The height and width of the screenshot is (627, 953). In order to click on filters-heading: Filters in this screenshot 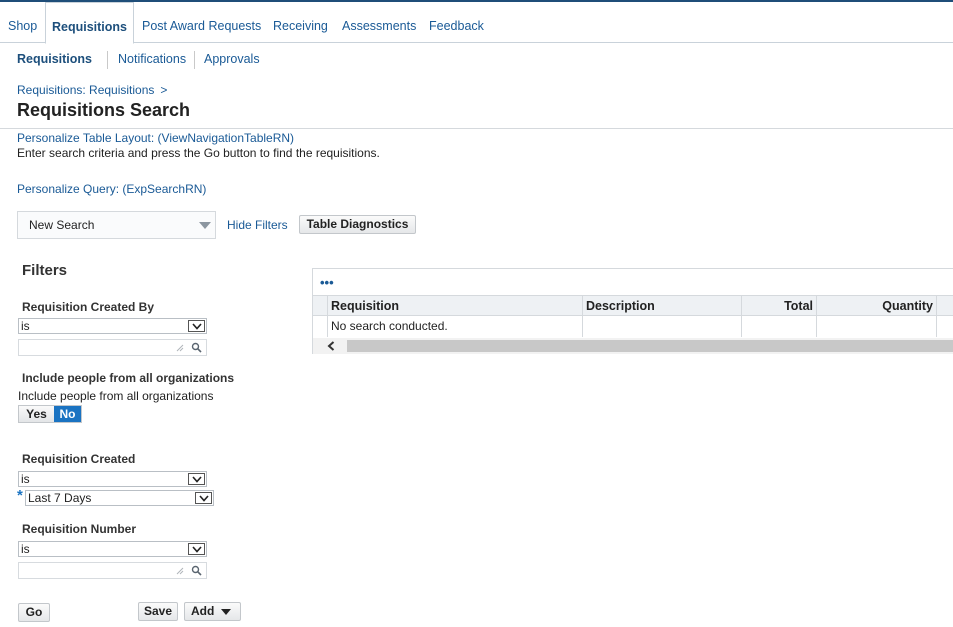, I will do `click(45, 270)`.